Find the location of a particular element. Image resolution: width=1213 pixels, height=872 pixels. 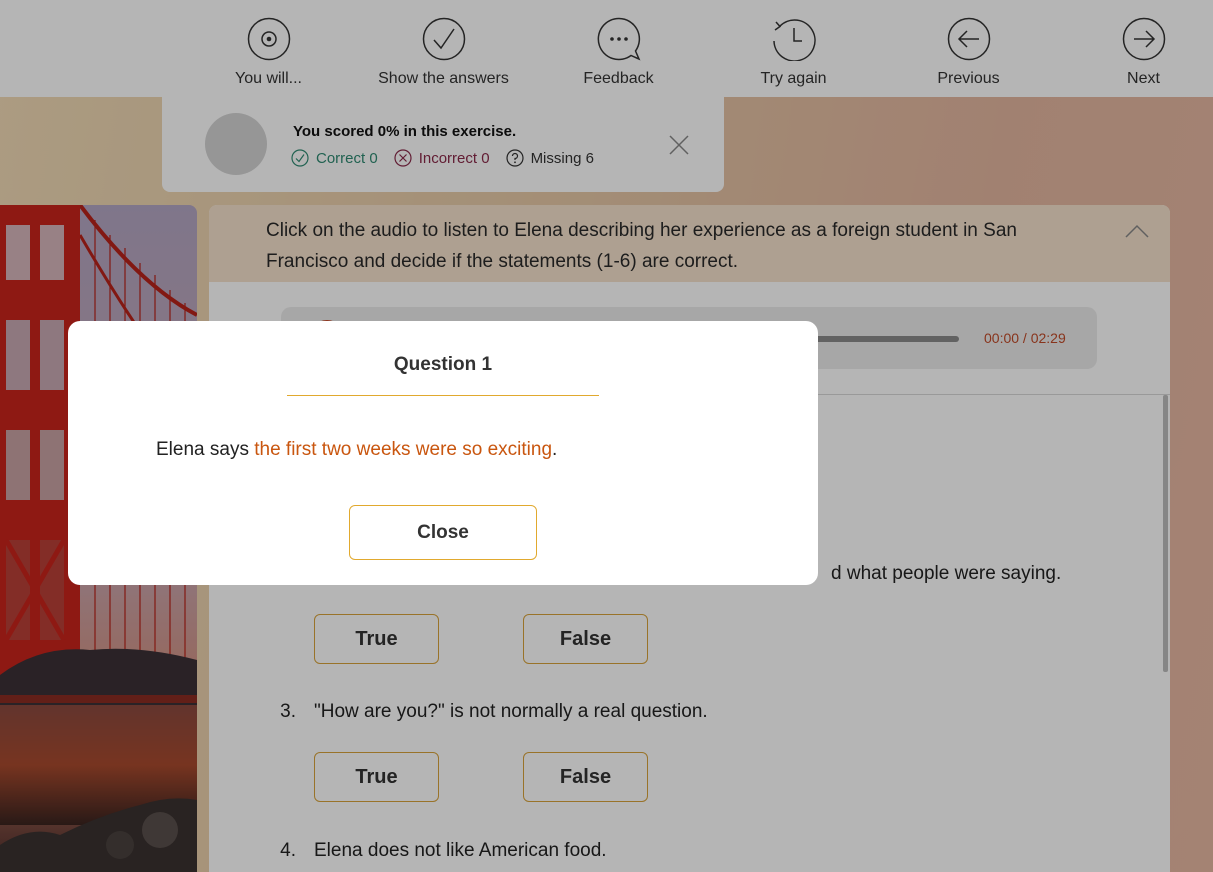

close-button: Close is located at coordinates (443, 532).